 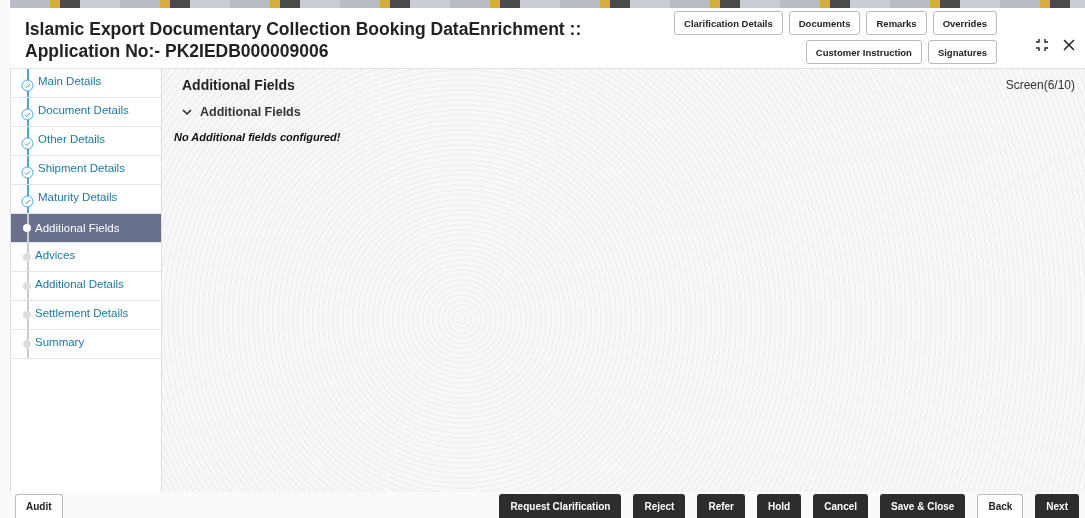 I want to click on header-button: Overrides, so click(x=964, y=23).